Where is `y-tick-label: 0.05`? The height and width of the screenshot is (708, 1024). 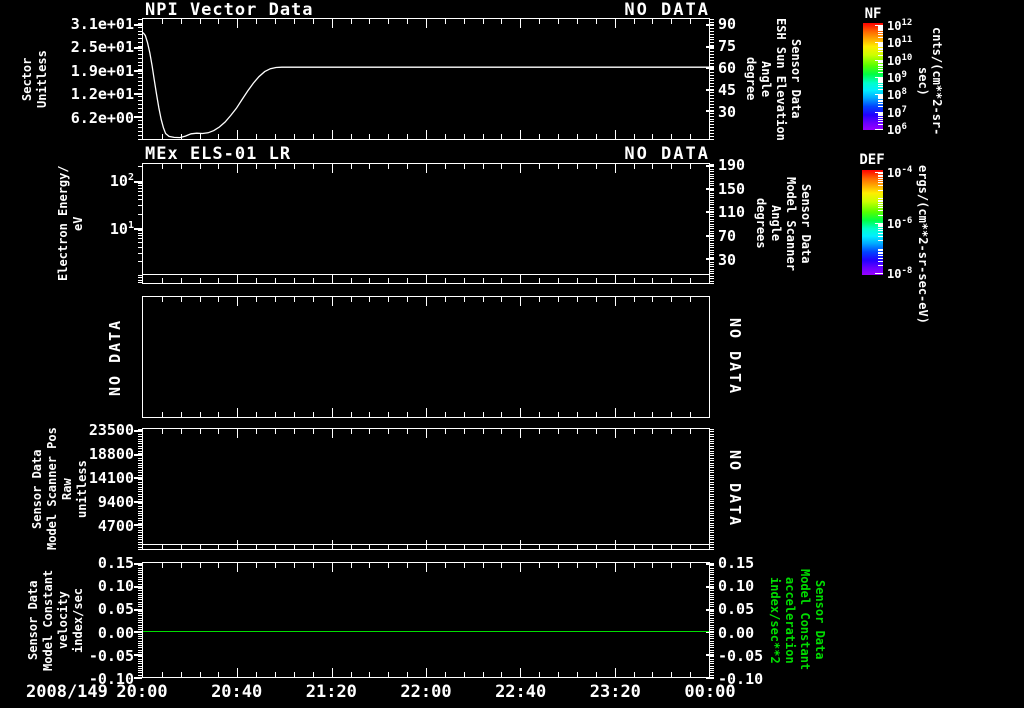
y-tick-label: 0.05 is located at coordinates (736, 609).